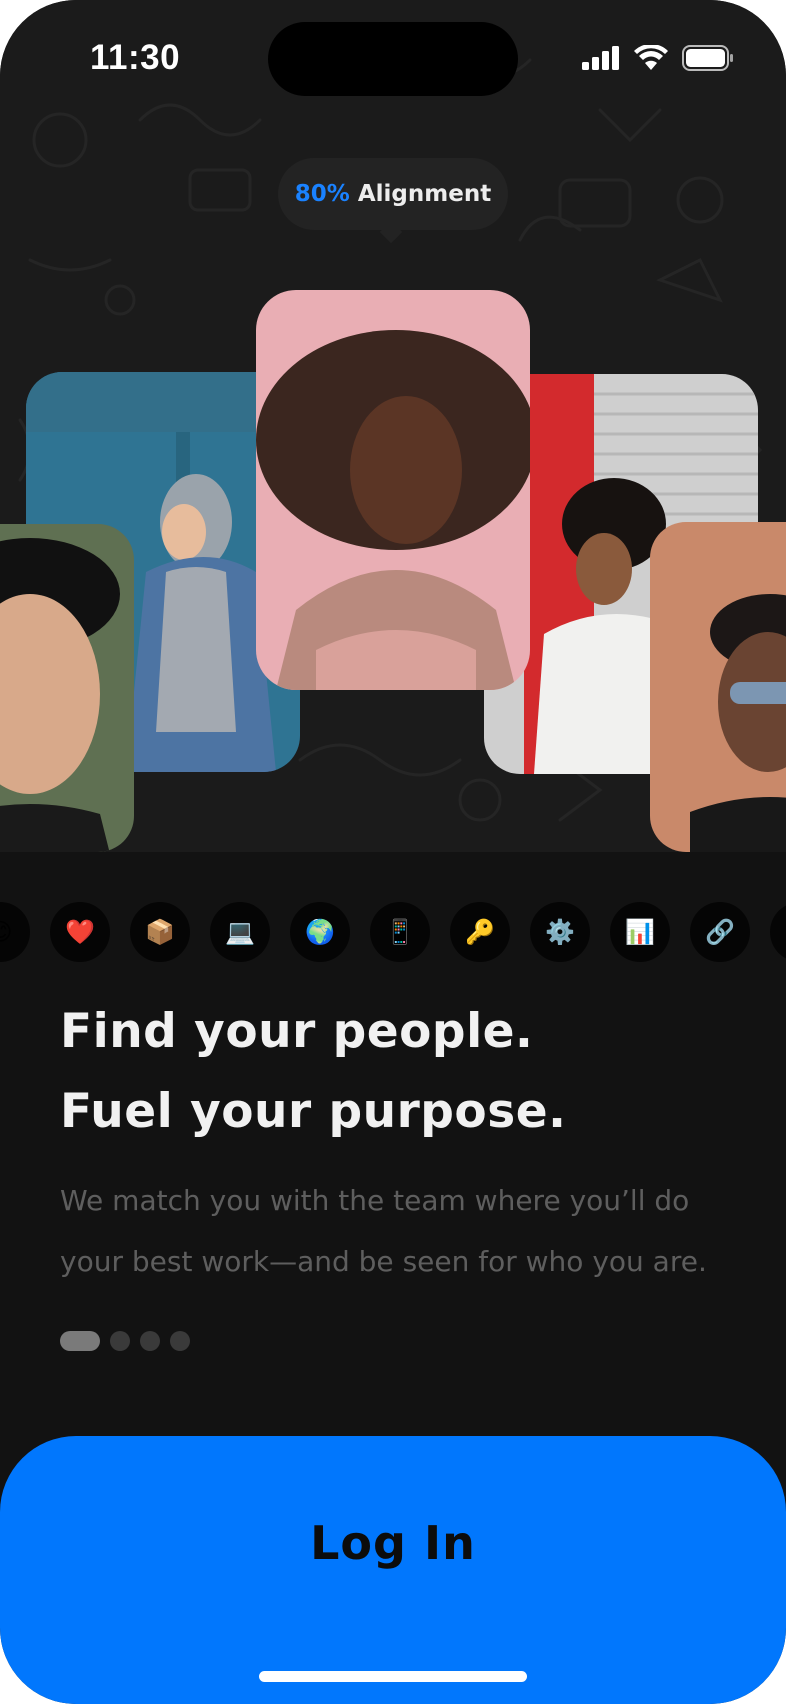 This screenshot has width=786, height=1704. What do you see at coordinates (778, 932) in the screenshot?
I see `search-emoji-icon: 🔍` at bounding box center [778, 932].